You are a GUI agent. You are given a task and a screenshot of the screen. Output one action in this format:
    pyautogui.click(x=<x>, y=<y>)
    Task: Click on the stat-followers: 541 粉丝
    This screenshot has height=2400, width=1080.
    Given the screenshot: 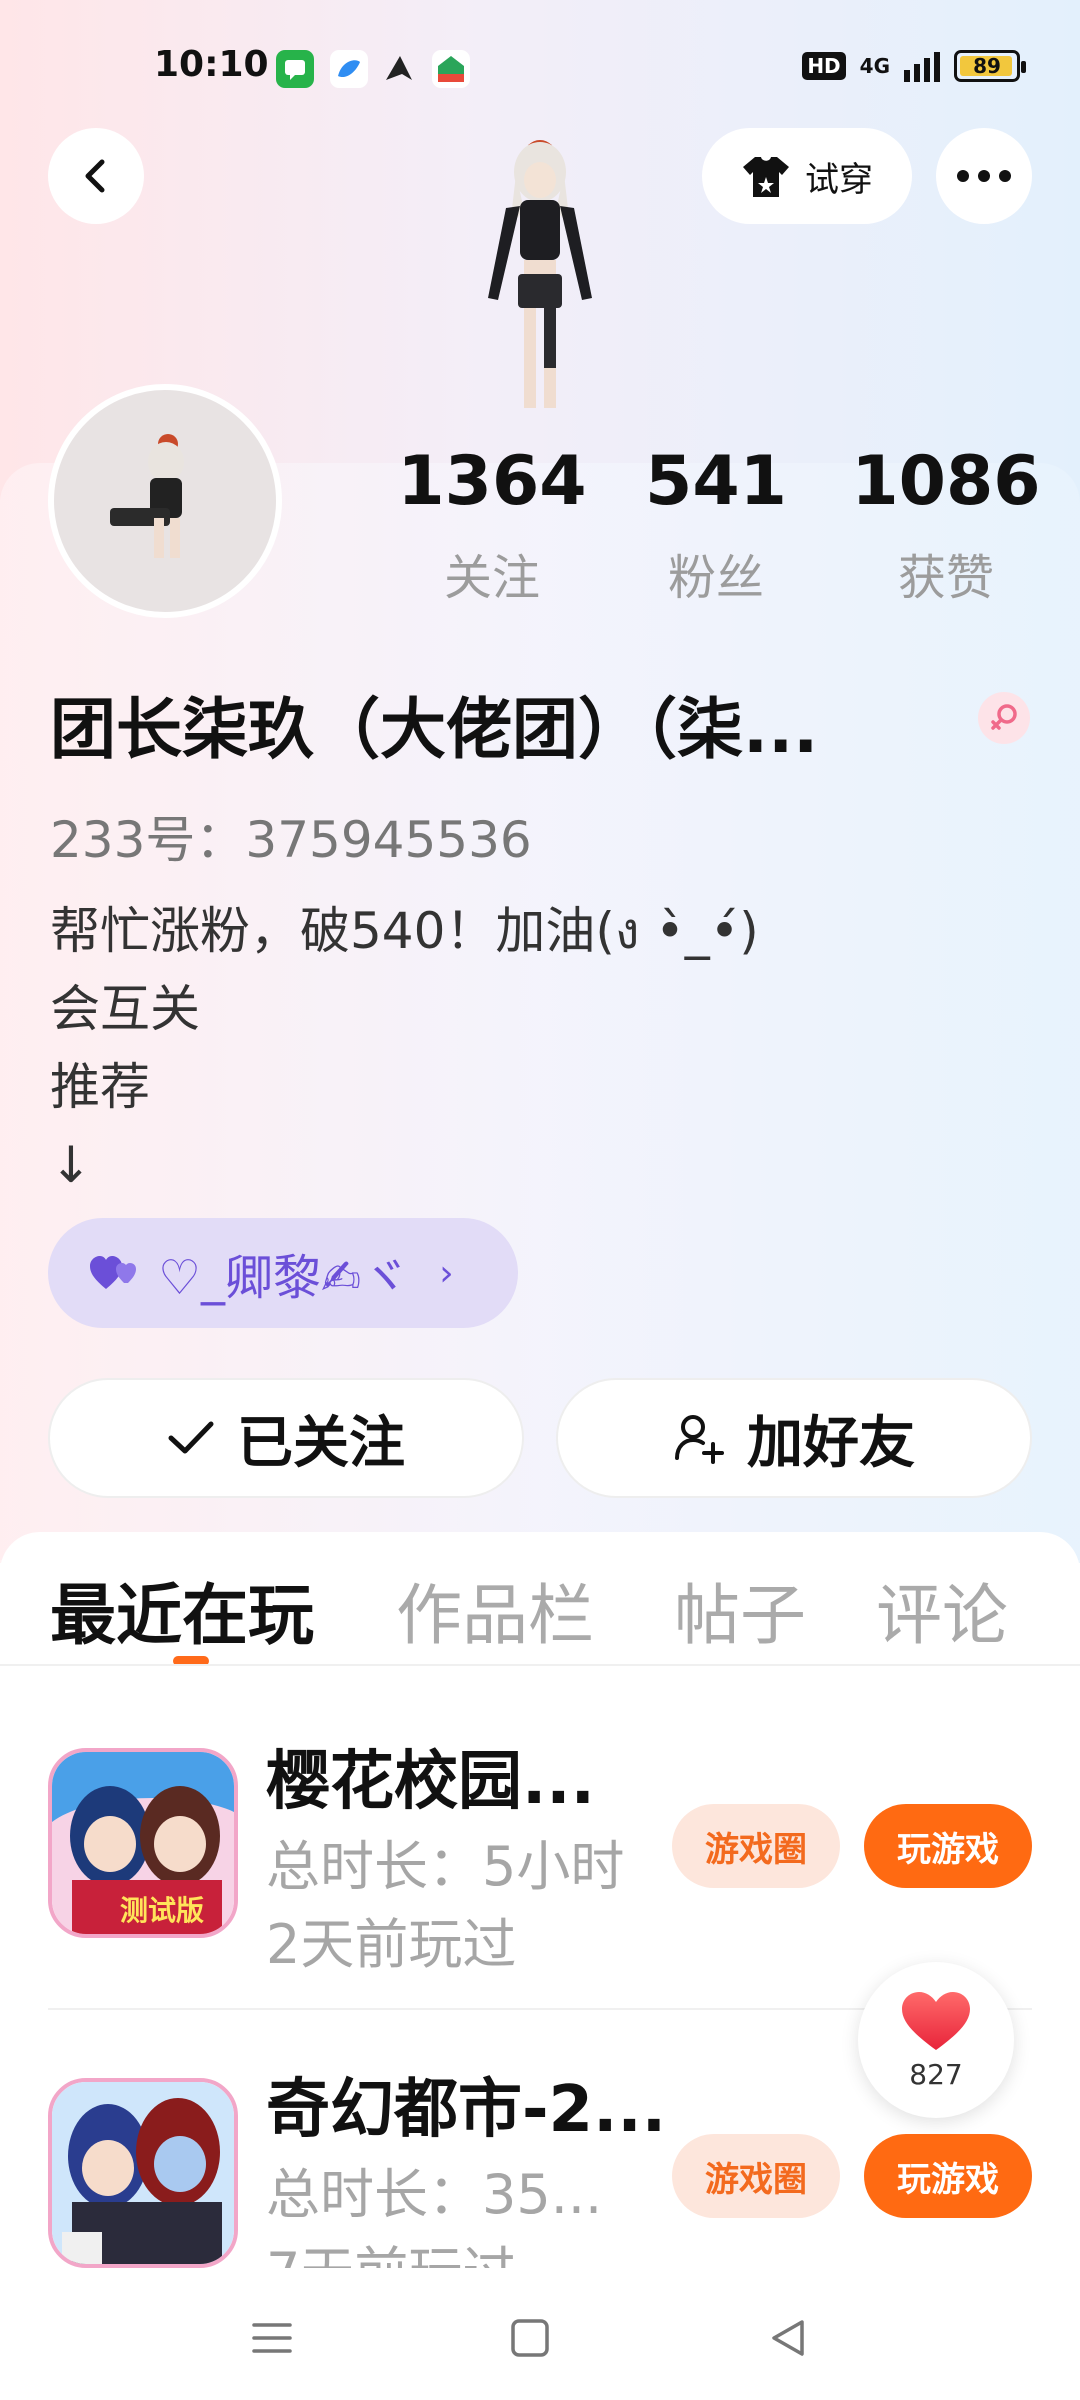 What is the action you would take?
    pyautogui.click(x=716, y=528)
    